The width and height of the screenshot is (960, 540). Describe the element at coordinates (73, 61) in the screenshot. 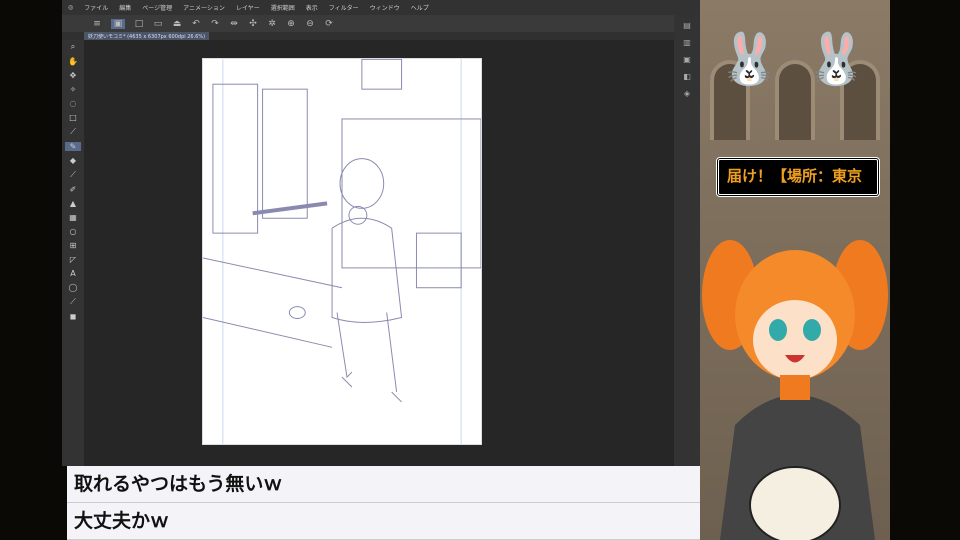

I see `hand-tool-icon: ✋` at that location.